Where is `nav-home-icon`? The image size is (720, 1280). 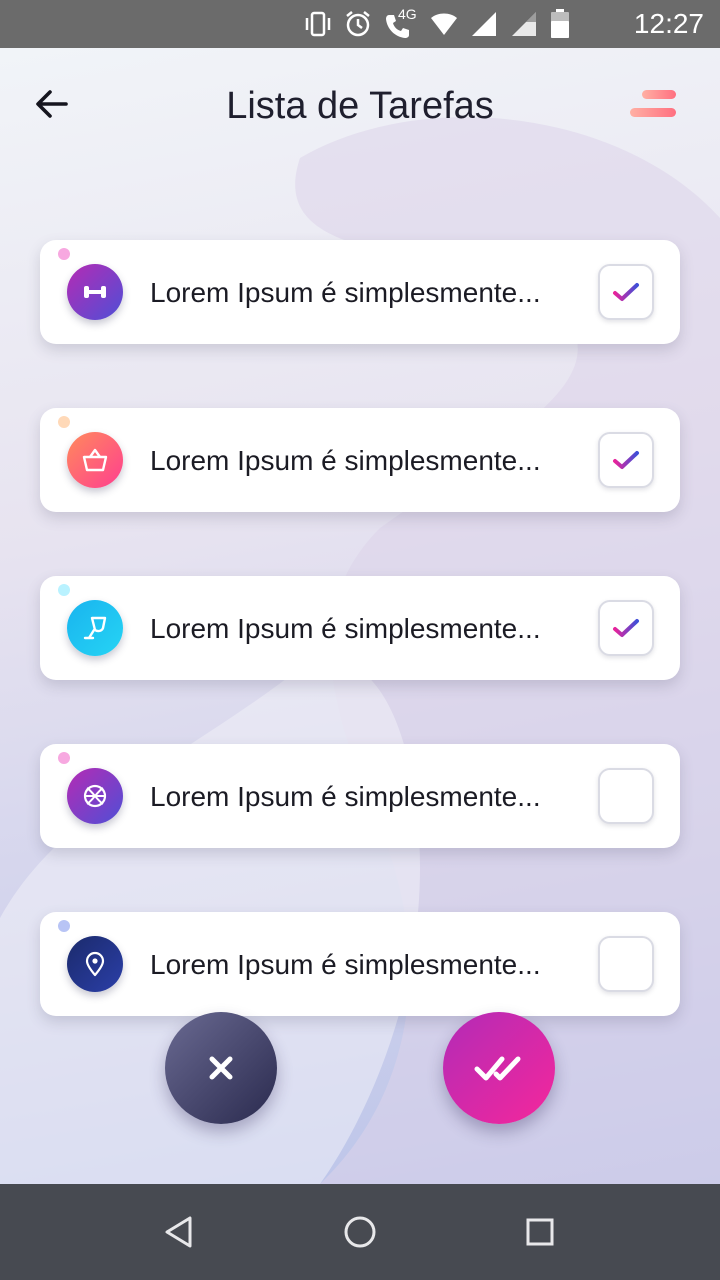 nav-home-icon is located at coordinates (360, 1232).